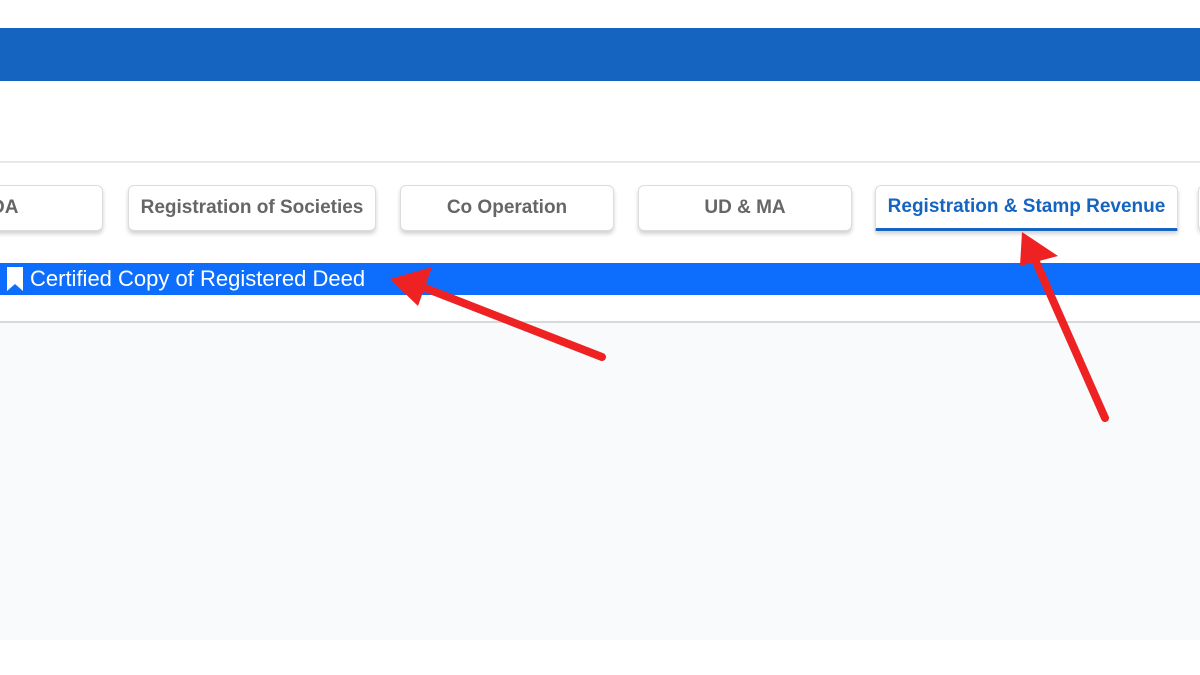 The width and height of the screenshot is (1200, 675). I want to click on top-header-bar, so click(600, 54).